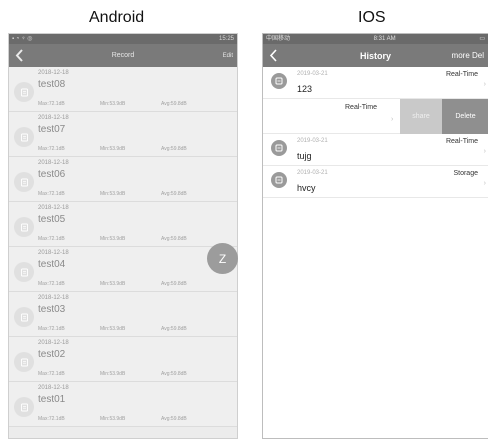 This screenshot has width=488, height=439. Describe the element at coordinates (305, 89) in the screenshot. I see `history-name: 123` at that location.